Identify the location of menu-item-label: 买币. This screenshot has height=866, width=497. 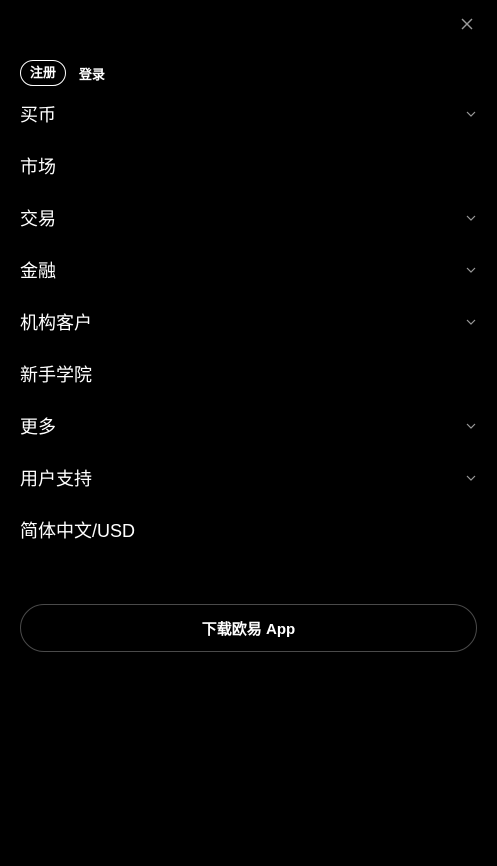
(38, 115).